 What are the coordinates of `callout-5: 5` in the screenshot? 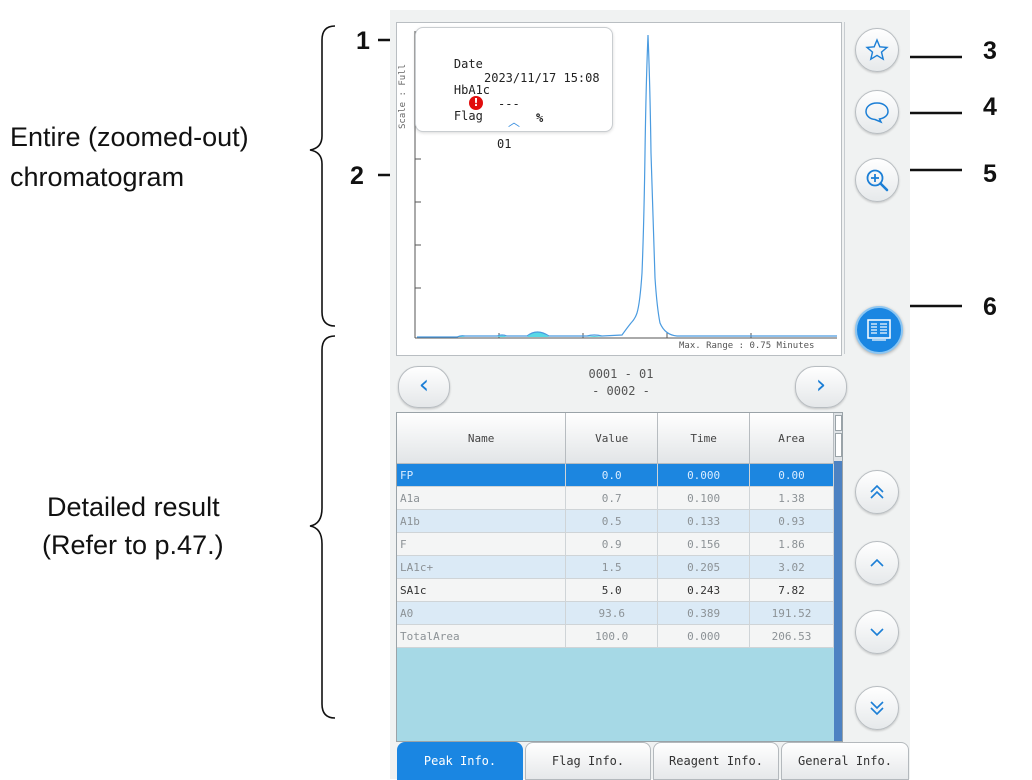 It's located at (990, 174).